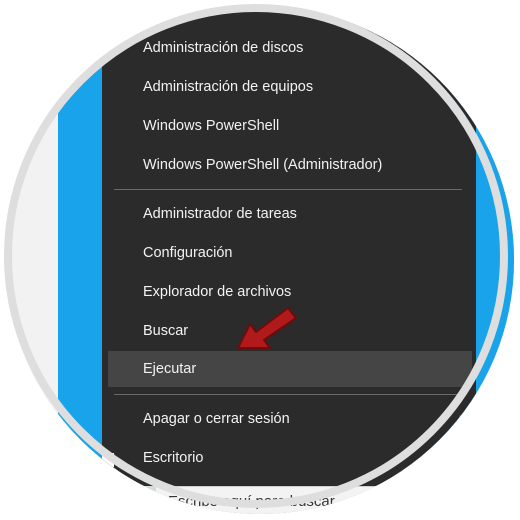 This screenshot has width=520, height=520. I want to click on menu-item-label: Explorador de archivos, so click(217, 292).